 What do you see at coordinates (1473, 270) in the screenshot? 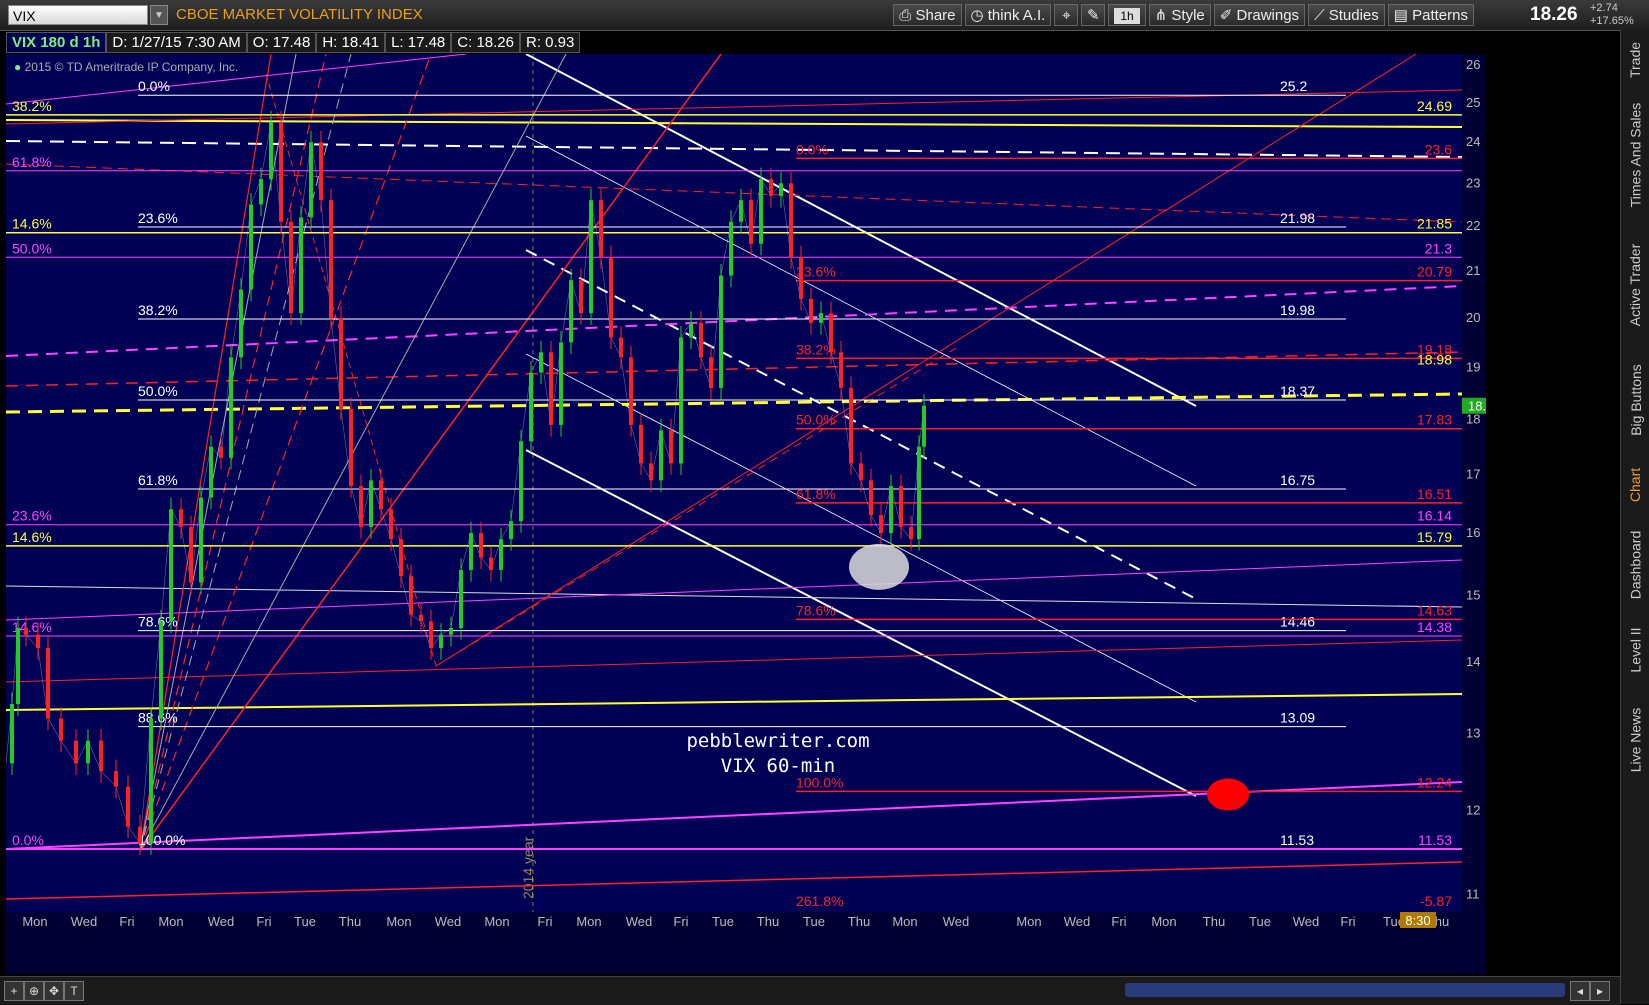
I see `y-tick-label: 21` at bounding box center [1473, 270].